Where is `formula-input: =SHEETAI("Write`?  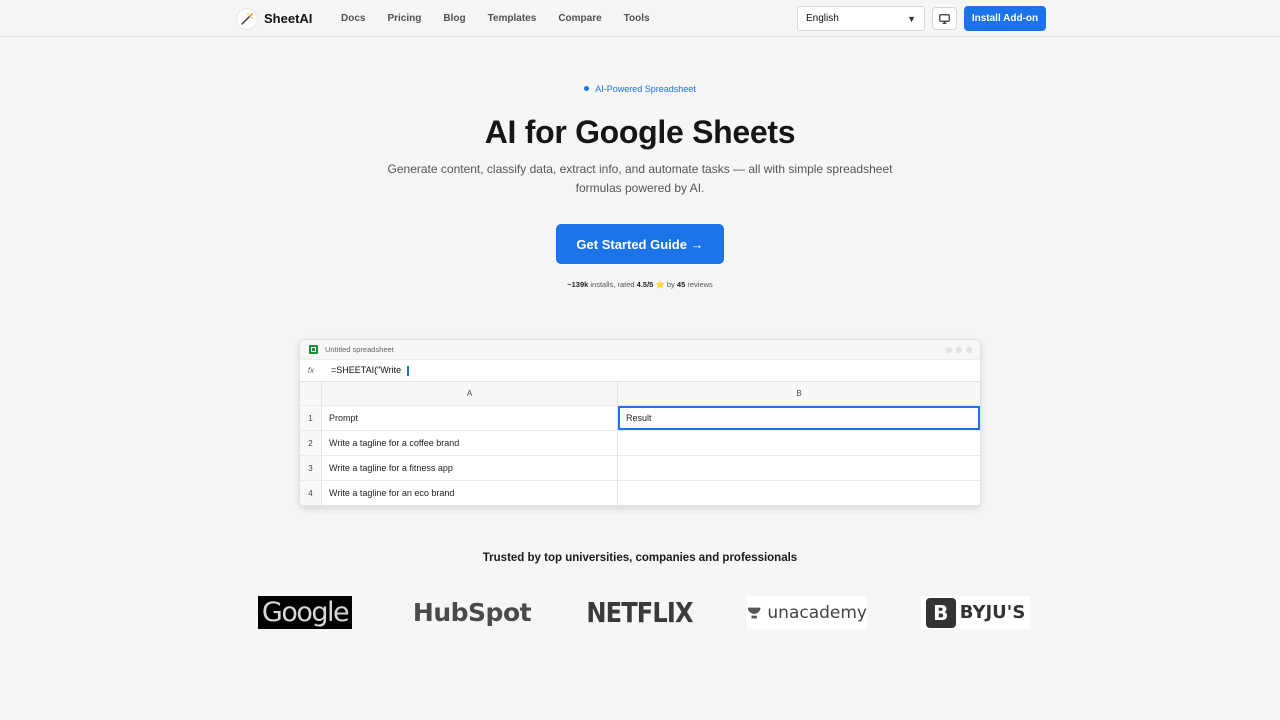 formula-input: =SHEETAI("Write is located at coordinates (370, 370).